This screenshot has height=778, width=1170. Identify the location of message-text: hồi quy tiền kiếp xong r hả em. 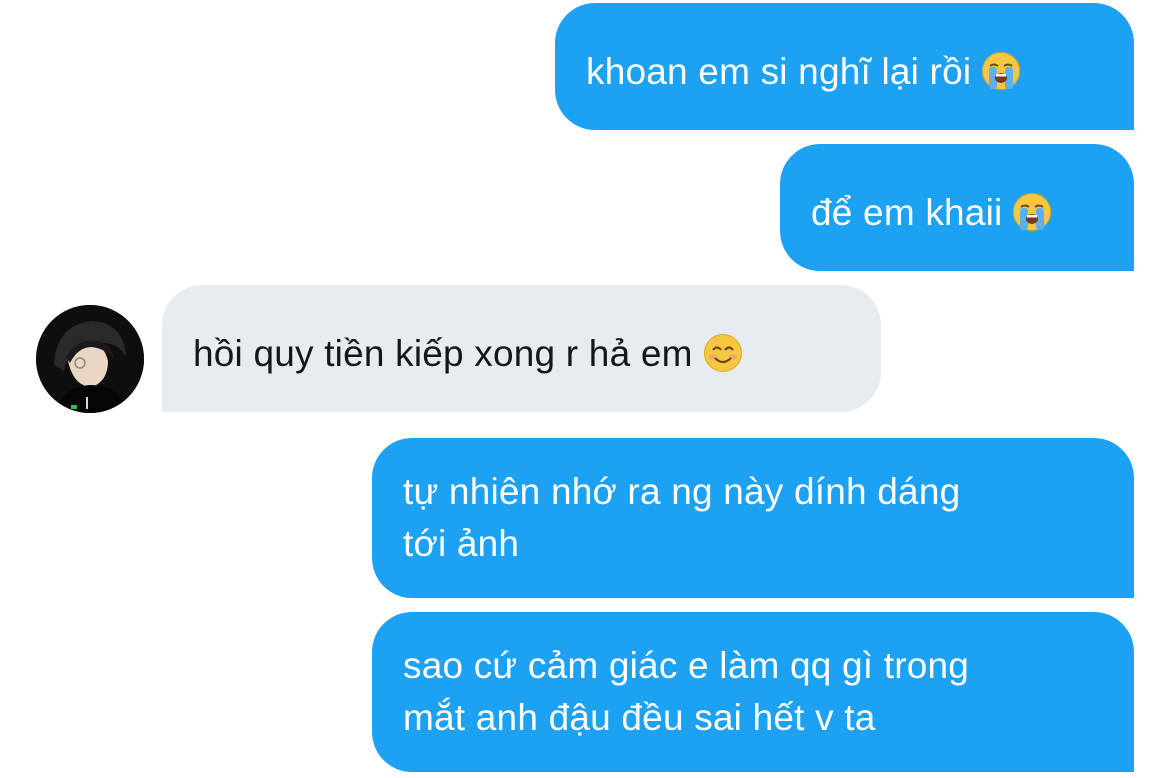
(443, 353).